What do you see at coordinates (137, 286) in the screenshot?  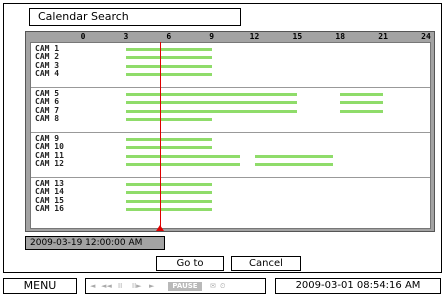 I see `step-forward-icon: II►` at bounding box center [137, 286].